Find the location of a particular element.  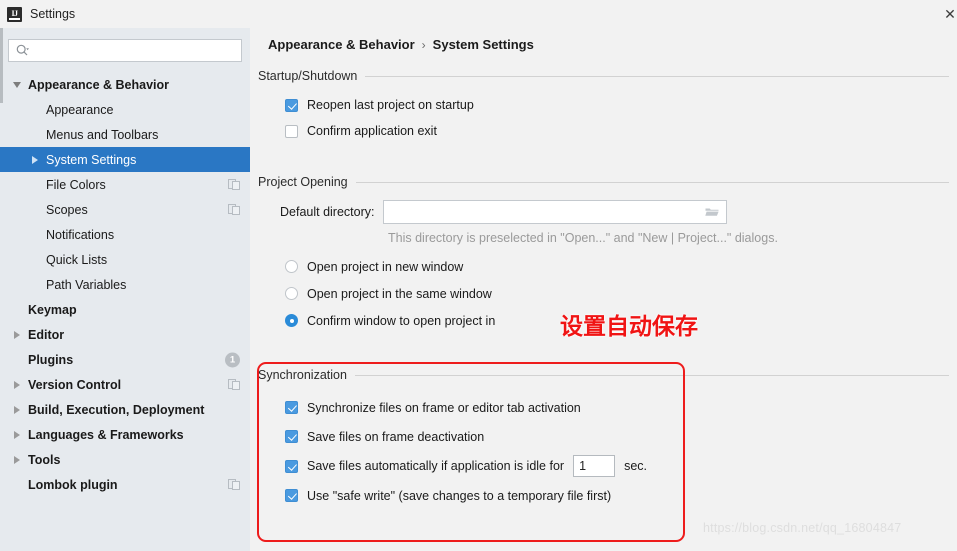

checkbox-save-when-idle is located at coordinates (291, 466).